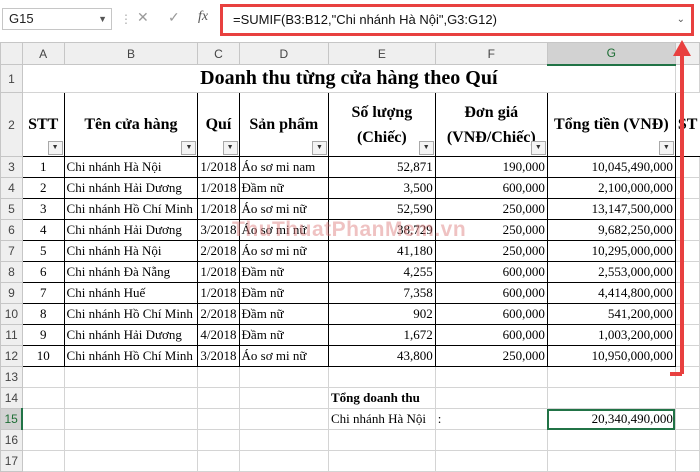 Image resolution: width=700 pixels, height=472 pixels. What do you see at coordinates (11, 209) in the screenshot?
I see `row-header: 5` at bounding box center [11, 209].